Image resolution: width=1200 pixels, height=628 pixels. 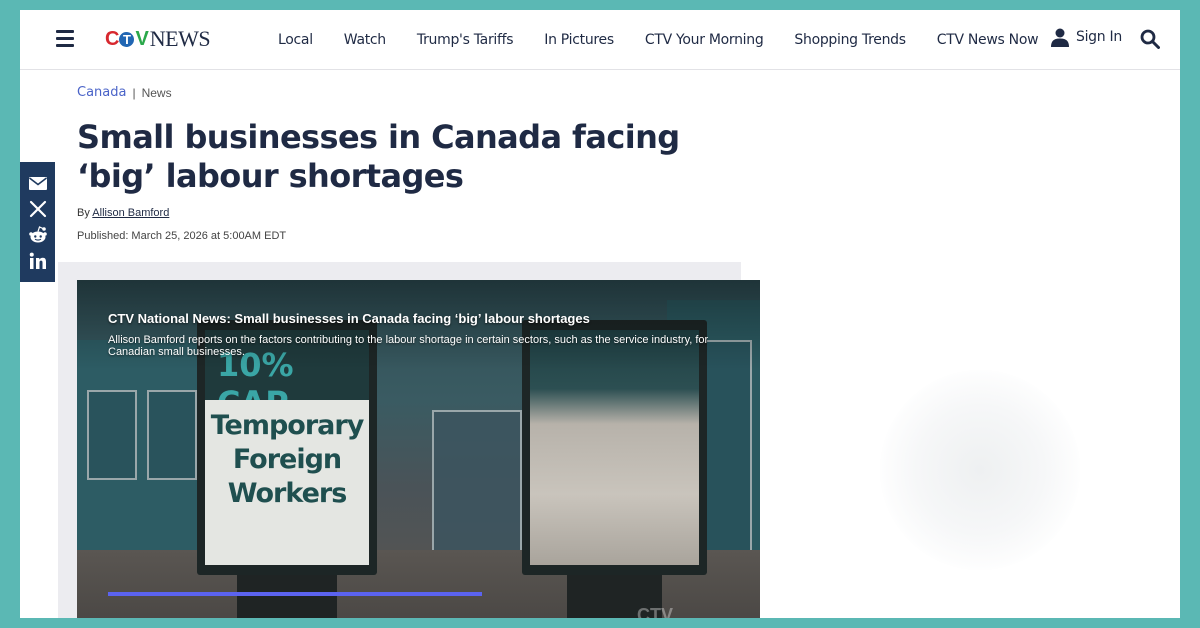 What do you see at coordinates (1150, 41) in the screenshot?
I see `search-icon` at bounding box center [1150, 41].